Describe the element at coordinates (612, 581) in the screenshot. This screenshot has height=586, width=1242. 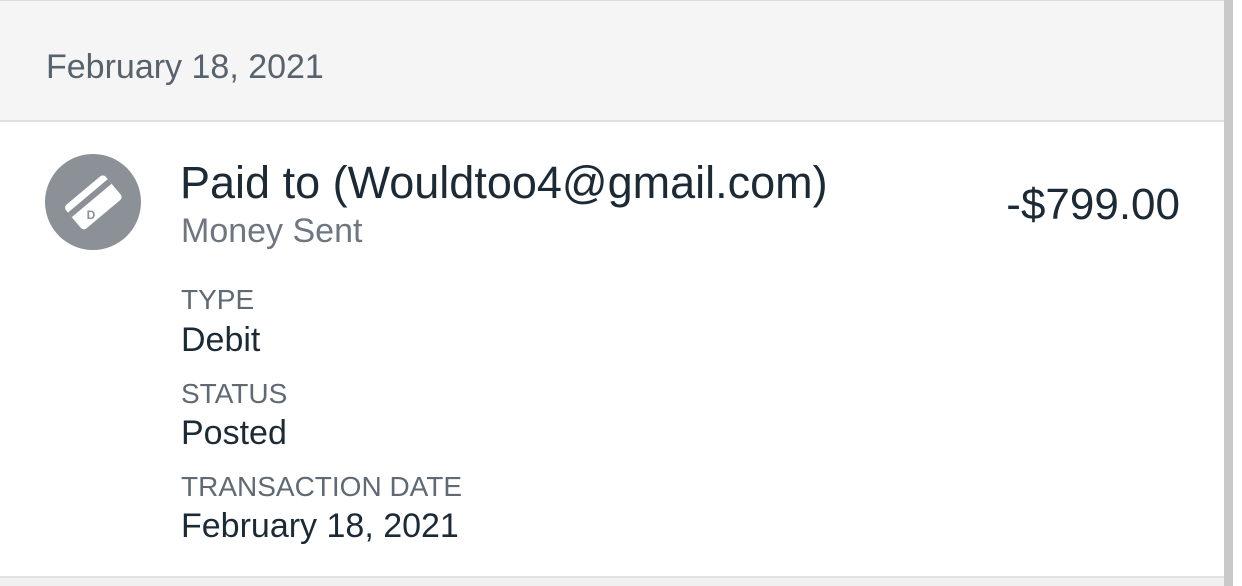
I see `list-divider` at that location.